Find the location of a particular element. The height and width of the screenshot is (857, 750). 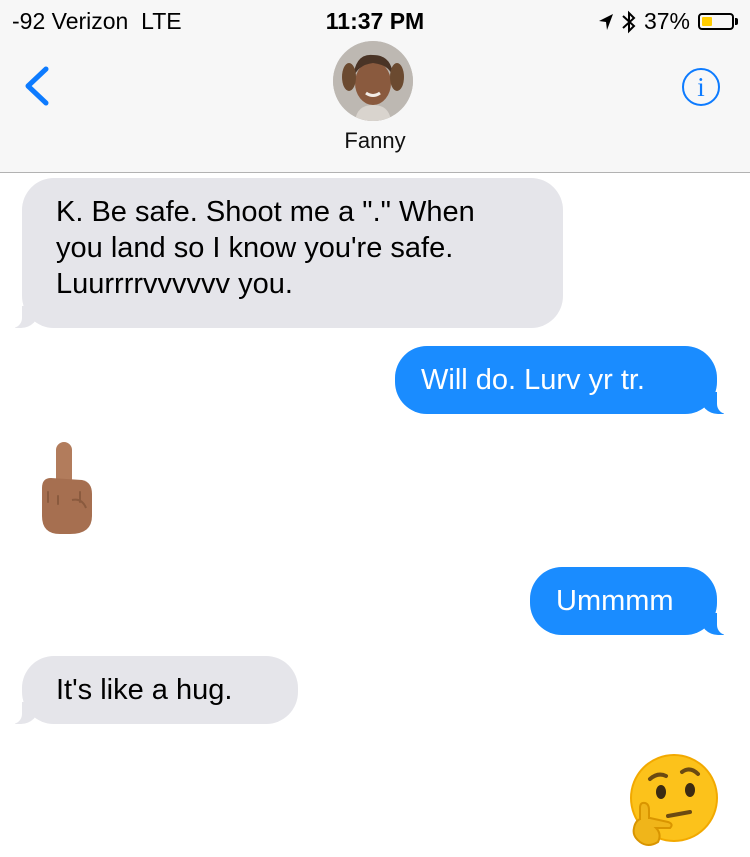

status-bar-right: 37% is located at coordinates (668, 21).